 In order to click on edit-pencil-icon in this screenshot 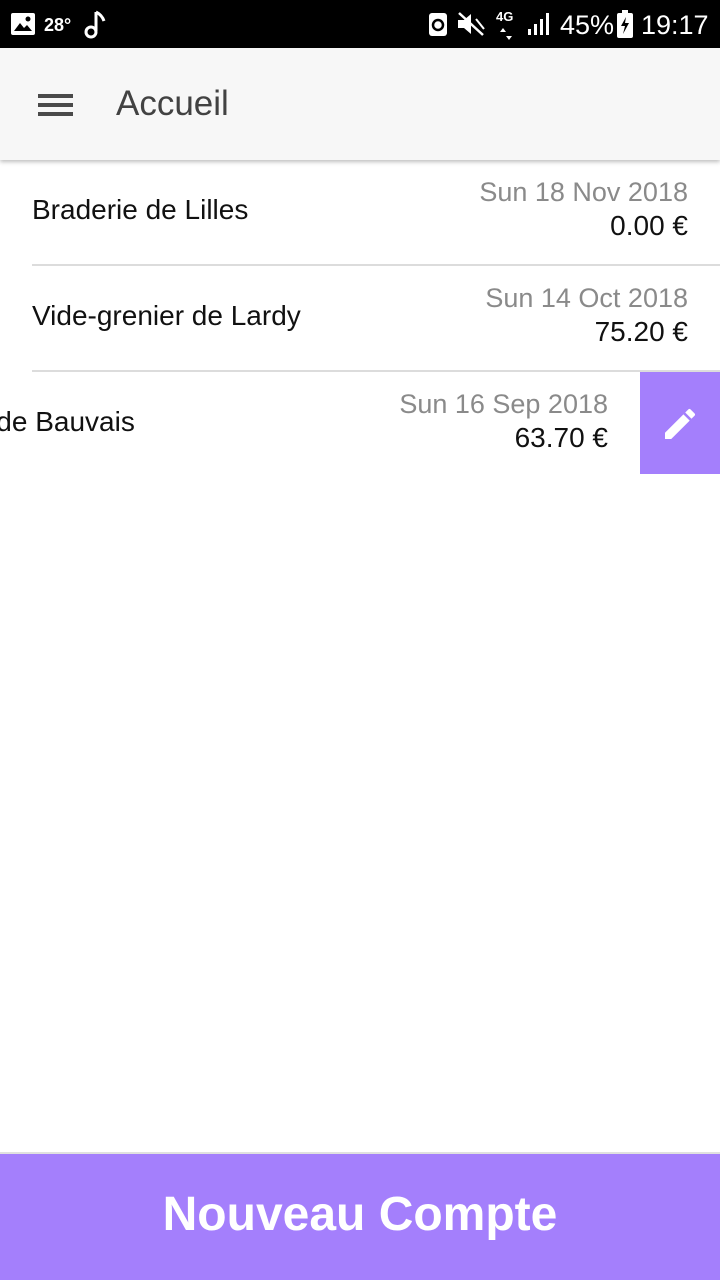, I will do `click(680, 423)`.